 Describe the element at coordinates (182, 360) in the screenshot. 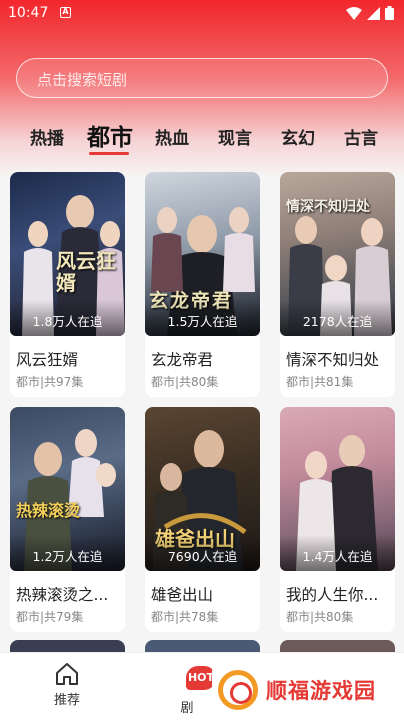

I see `drama-title: 玄龙帝君` at that location.